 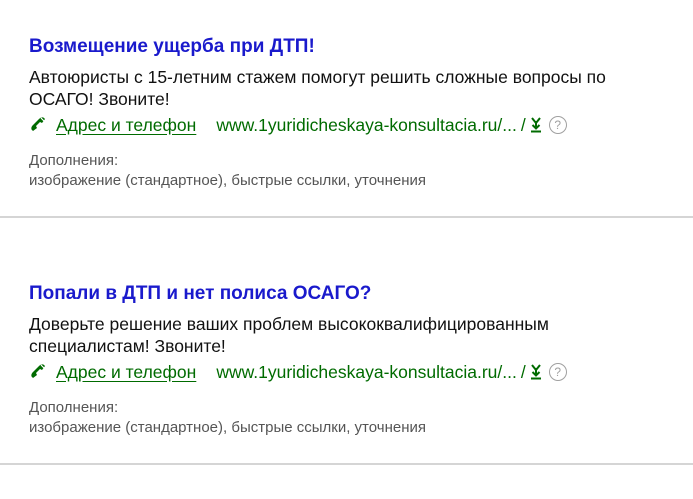 I want to click on ad-title: Попали в ДТП и нет полиса ОСАГО?, so click(x=200, y=294).